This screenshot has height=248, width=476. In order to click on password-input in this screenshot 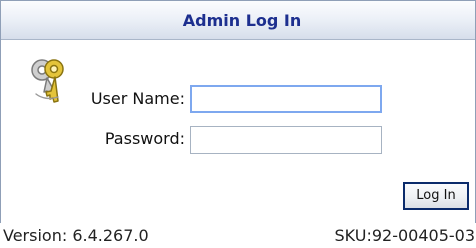, I will do `click(286, 140)`.